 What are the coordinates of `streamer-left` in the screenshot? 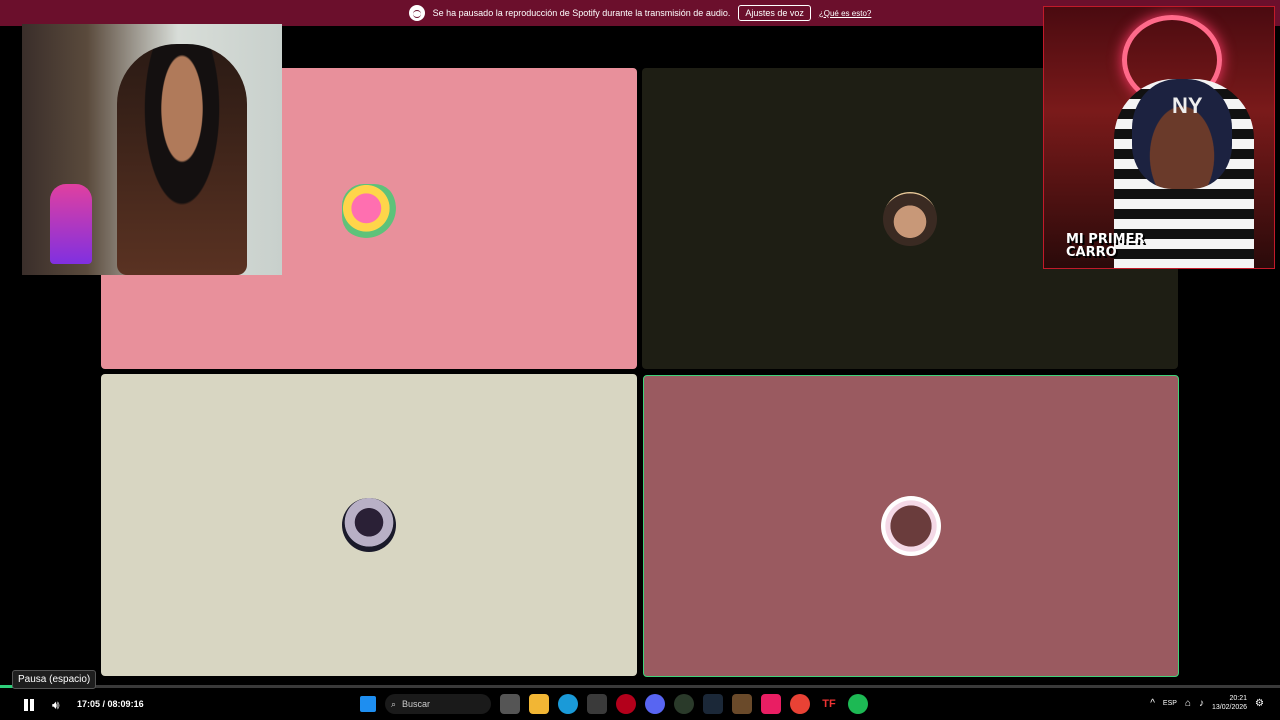 It's located at (182, 159).